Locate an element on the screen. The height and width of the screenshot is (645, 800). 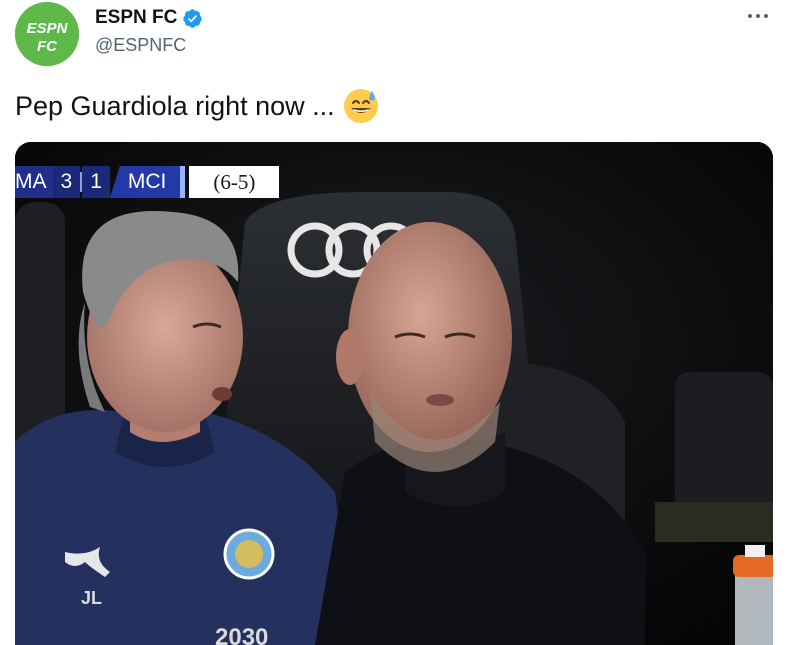
scorebug-away-score: 1 is located at coordinates (96, 182).